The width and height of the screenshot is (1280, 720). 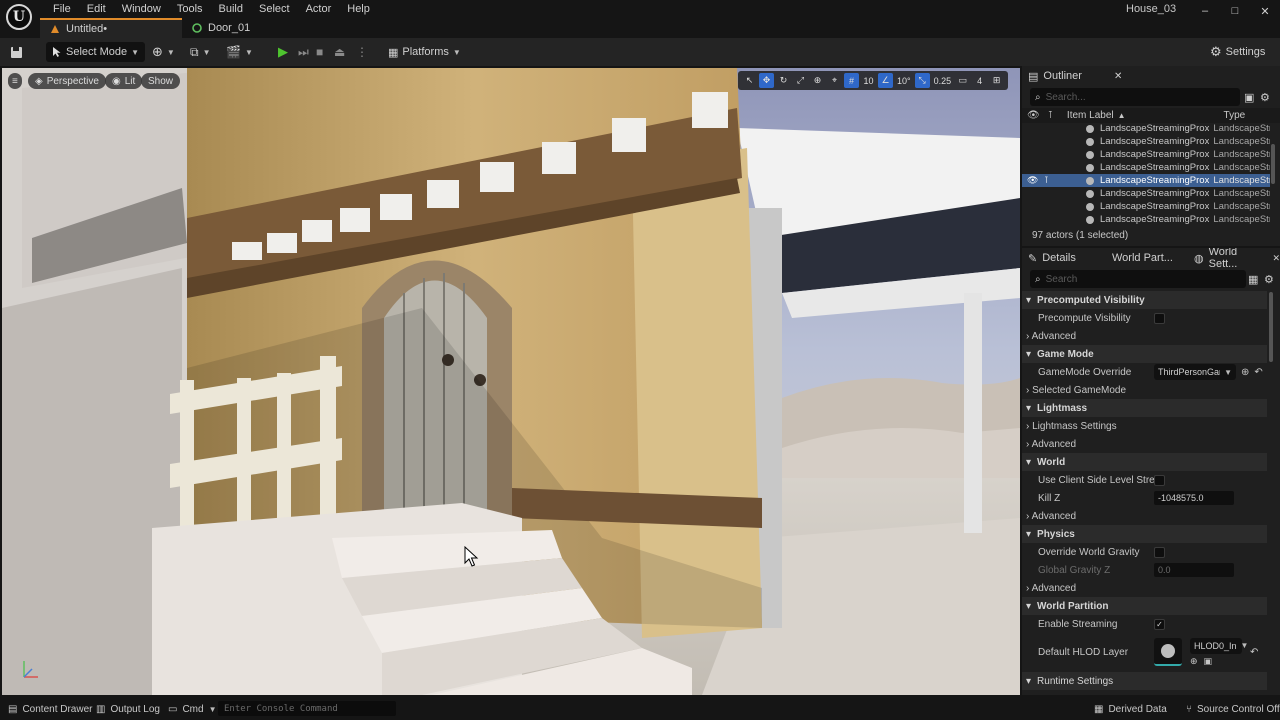 What do you see at coordinates (1233, 709) in the screenshot?
I see `source-control-button: ⑂ Source Control Off` at bounding box center [1233, 709].